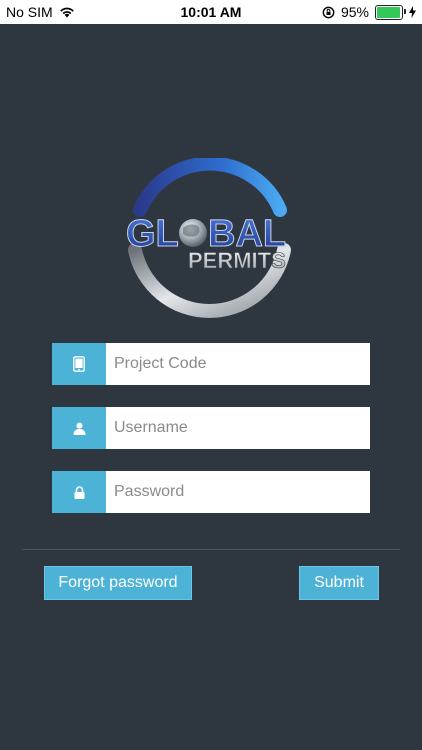 The image size is (422, 750). I want to click on tablet-icon, so click(79, 364).